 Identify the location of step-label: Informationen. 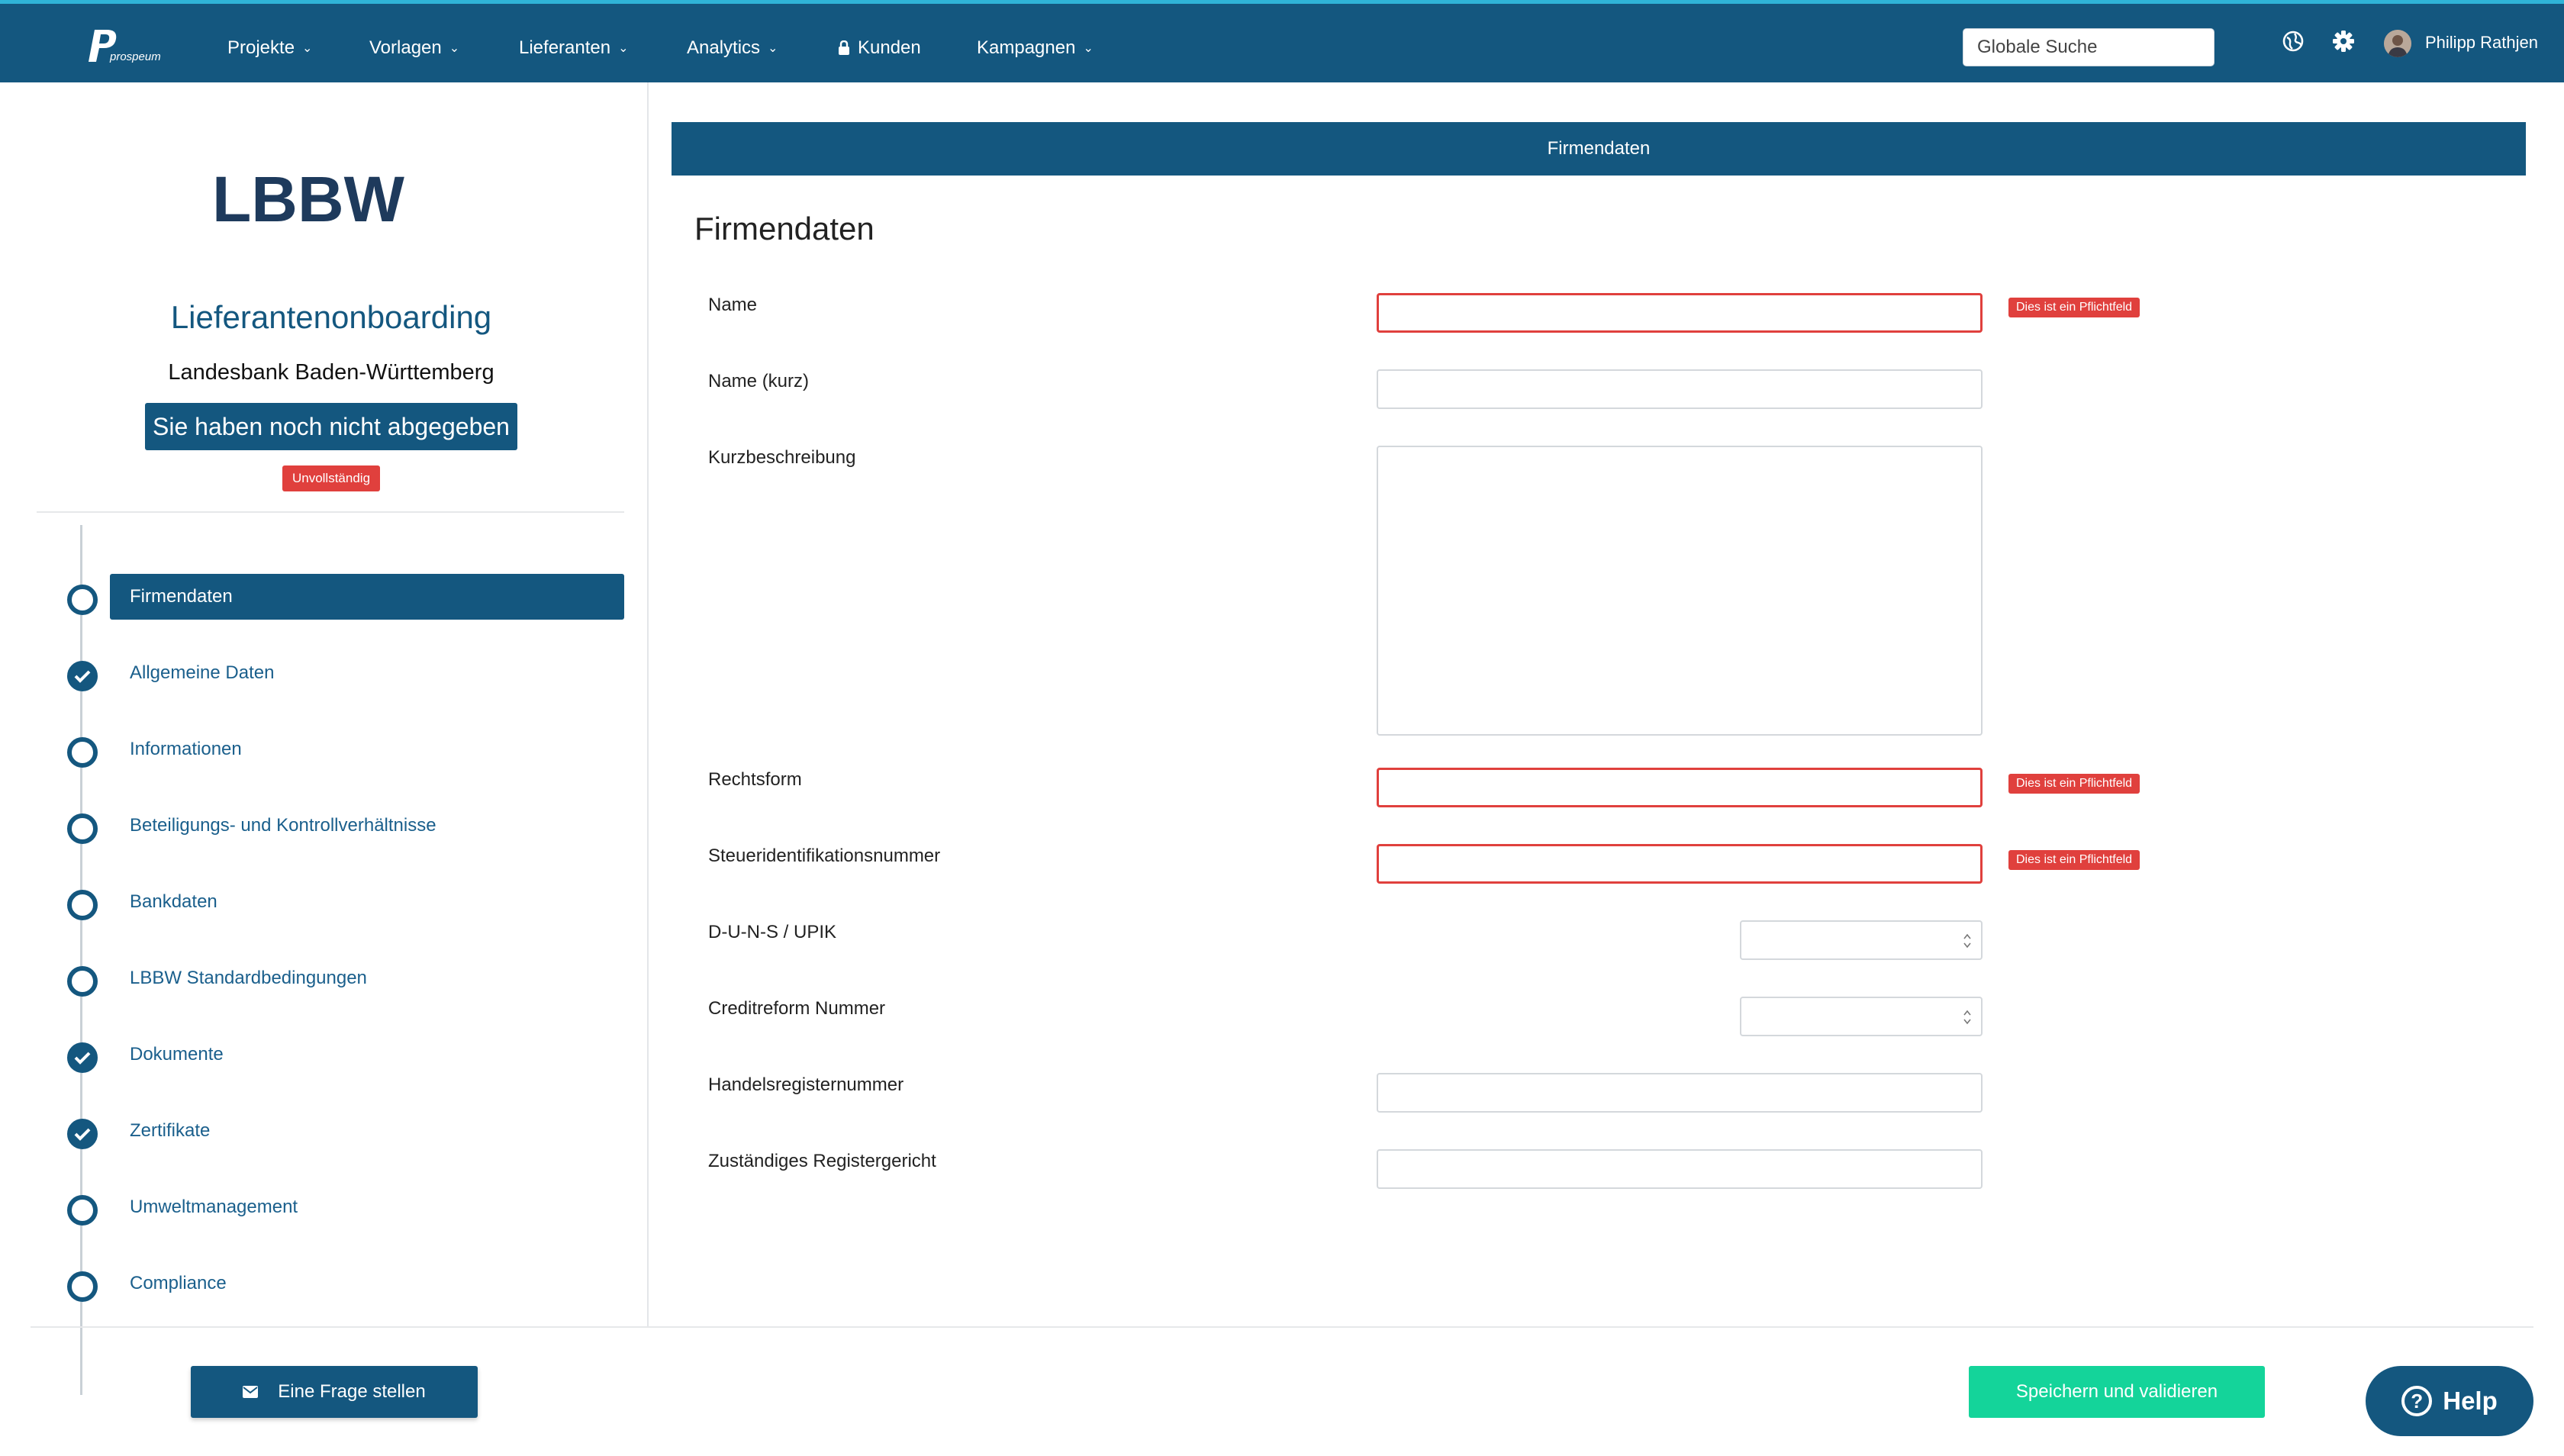
(186, 749).